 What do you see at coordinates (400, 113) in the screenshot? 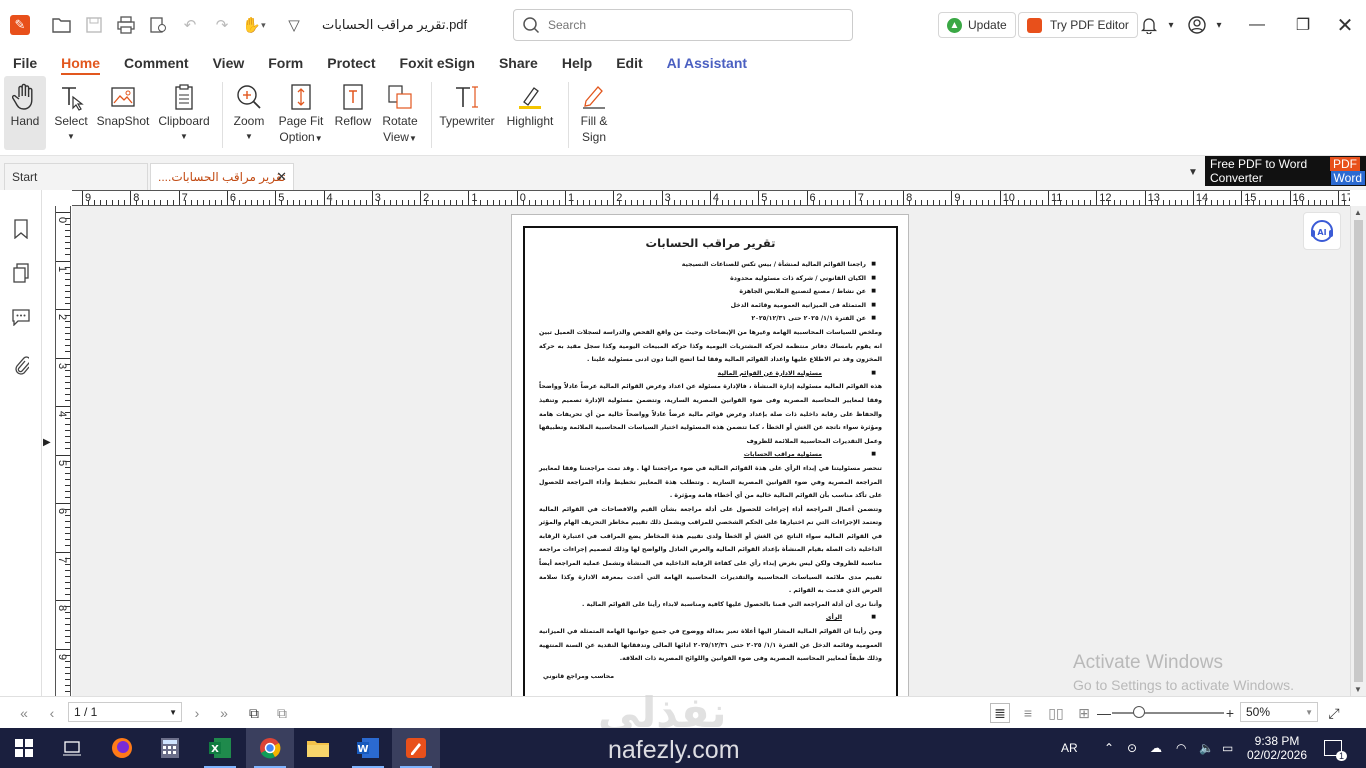
I see `rotate-view-button: Rotate View▼` at bounding box center [400, 113].